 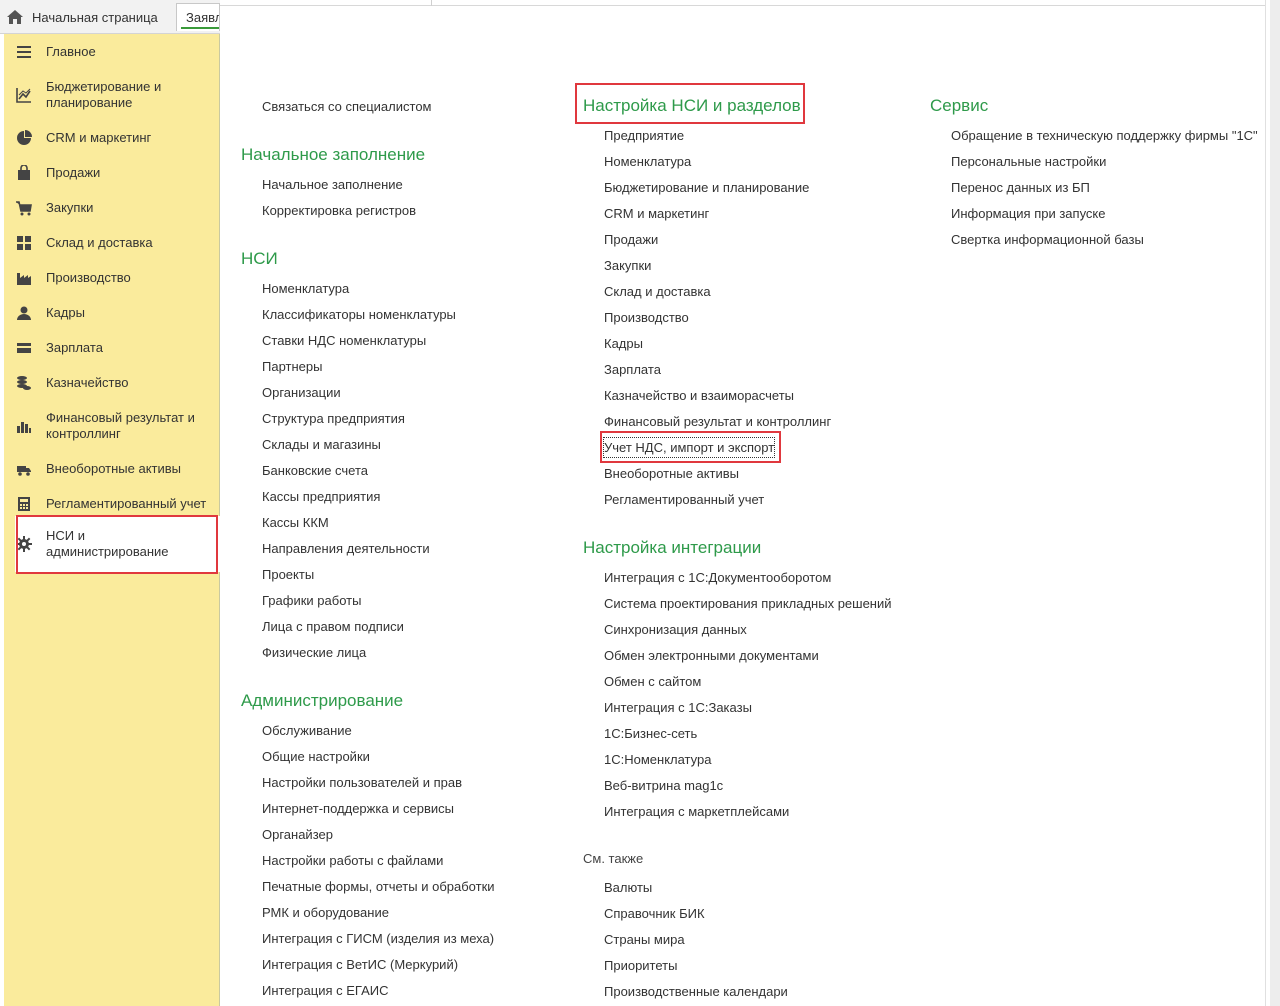 What do you see at coordinates (24, 278) in the screenshot?
I see `factory-icon` at bounding box center [24, 278].